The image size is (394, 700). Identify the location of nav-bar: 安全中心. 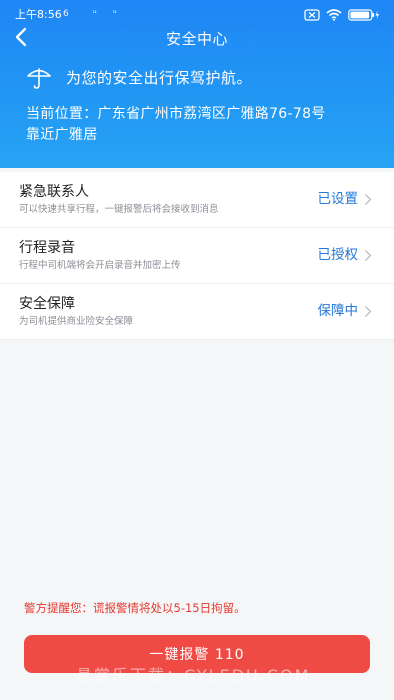
(197, 38).